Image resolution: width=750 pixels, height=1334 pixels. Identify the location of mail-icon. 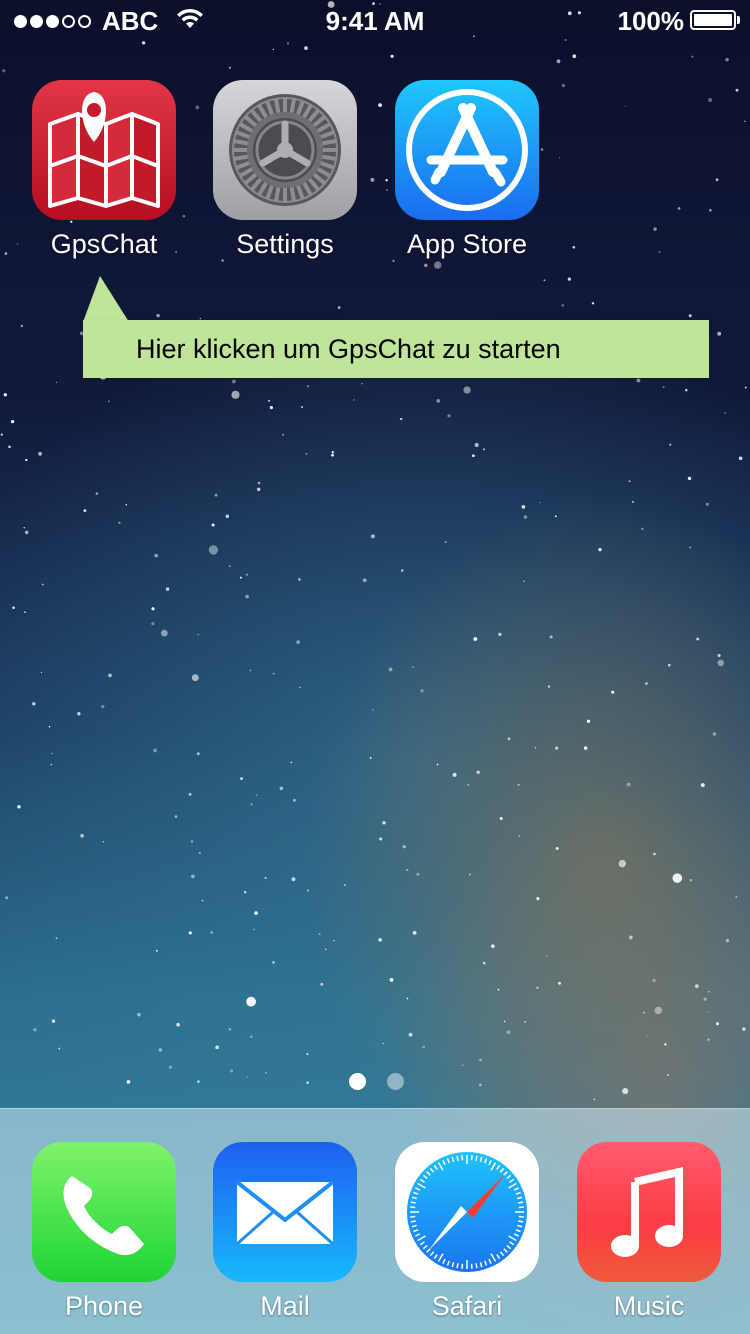
(285, 1212).